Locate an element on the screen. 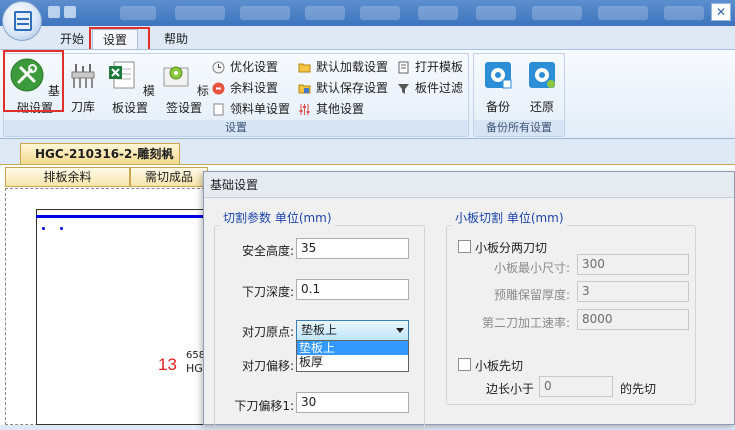  tool-origin-label: 对刀原点: is located at coordinates (267, 332).